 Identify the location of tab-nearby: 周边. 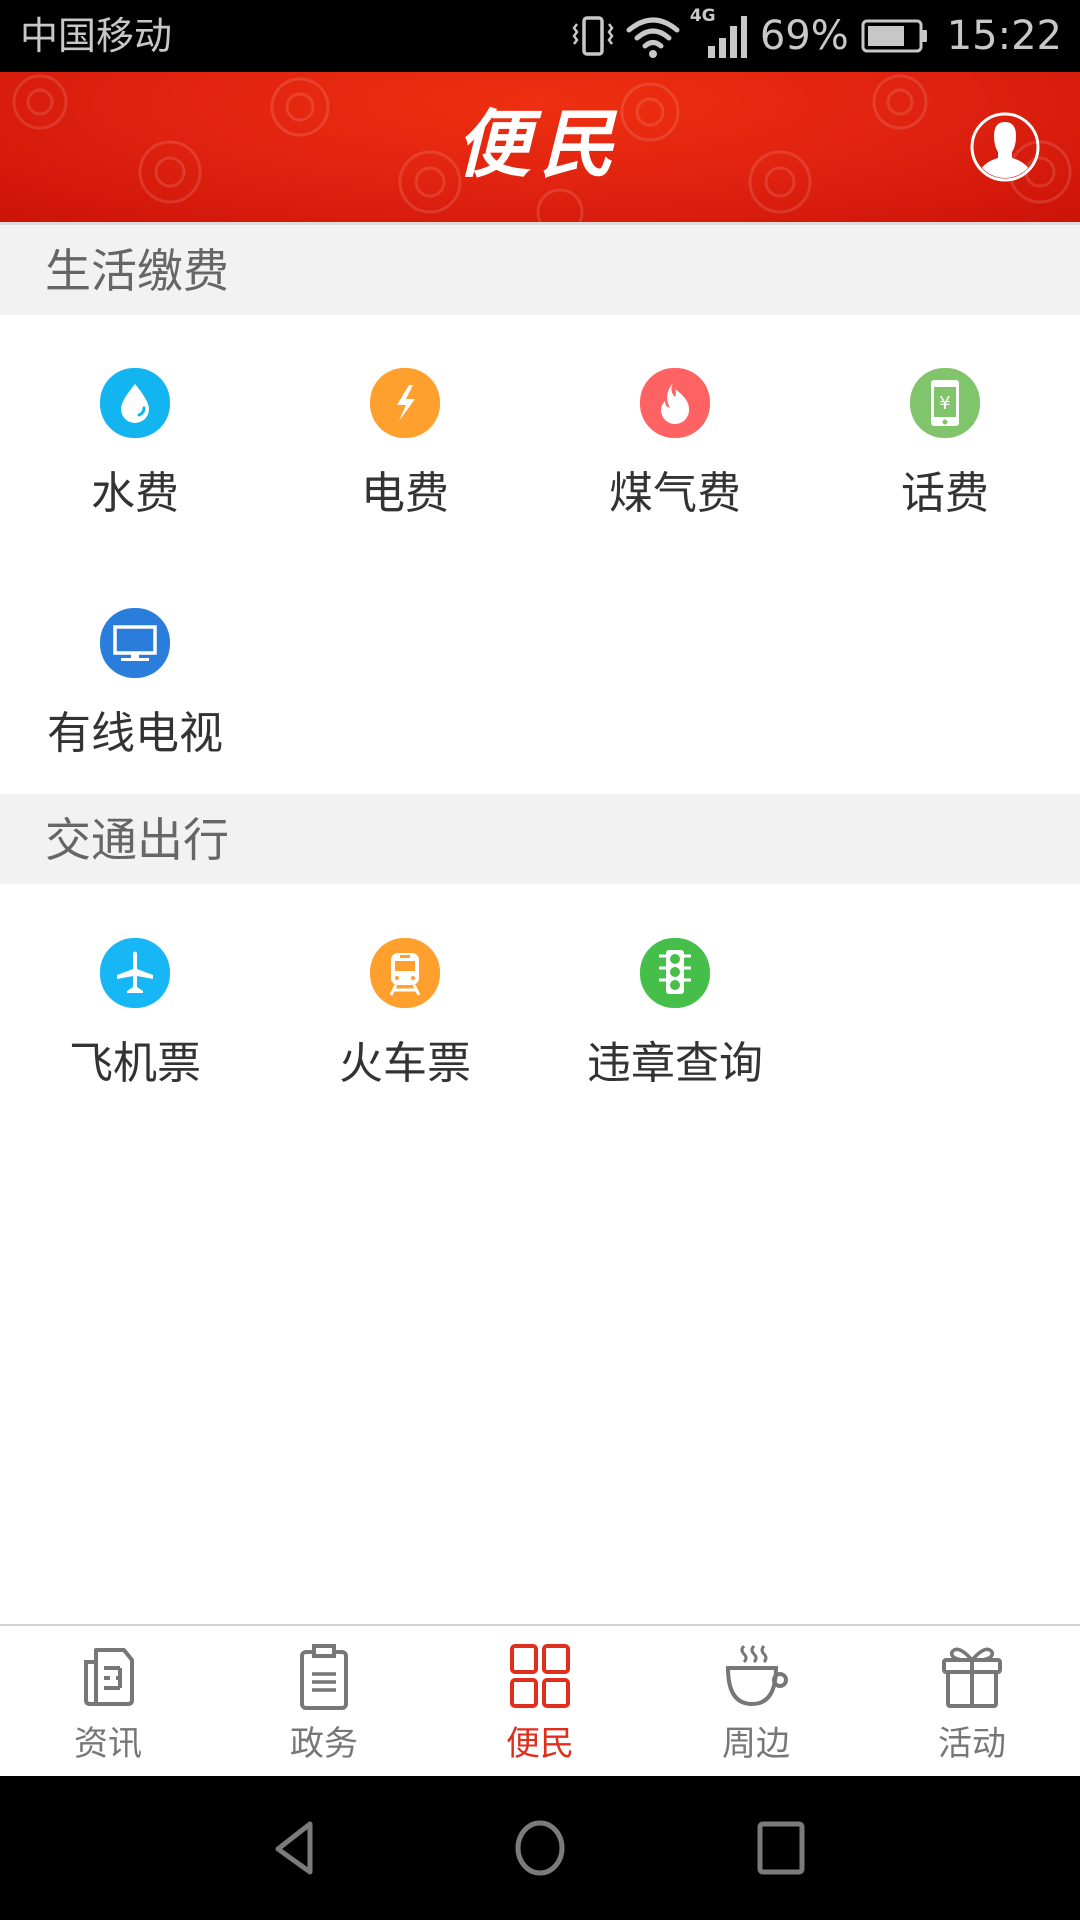
(756, 1701).